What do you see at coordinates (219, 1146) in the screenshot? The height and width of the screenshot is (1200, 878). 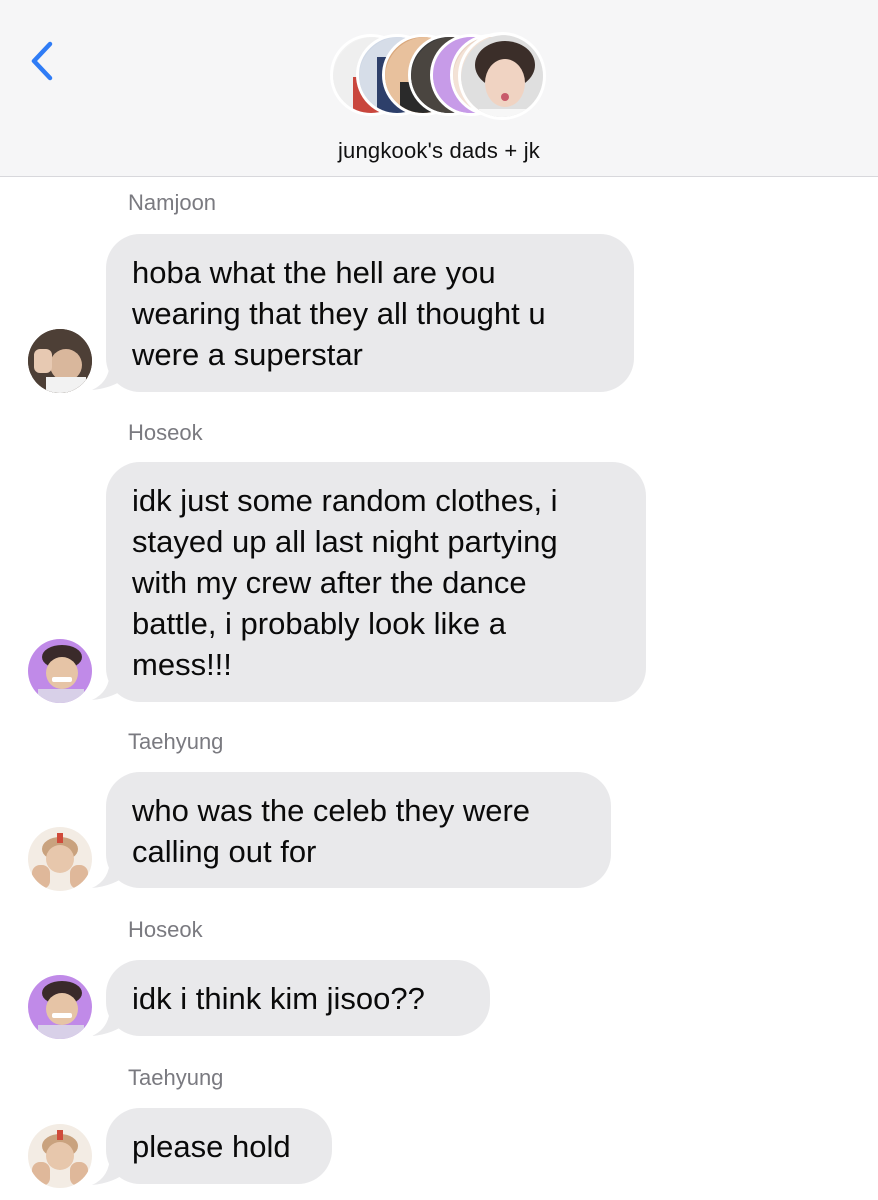 I see `message-bubble: please hold` at bounding box center [219, 1146].